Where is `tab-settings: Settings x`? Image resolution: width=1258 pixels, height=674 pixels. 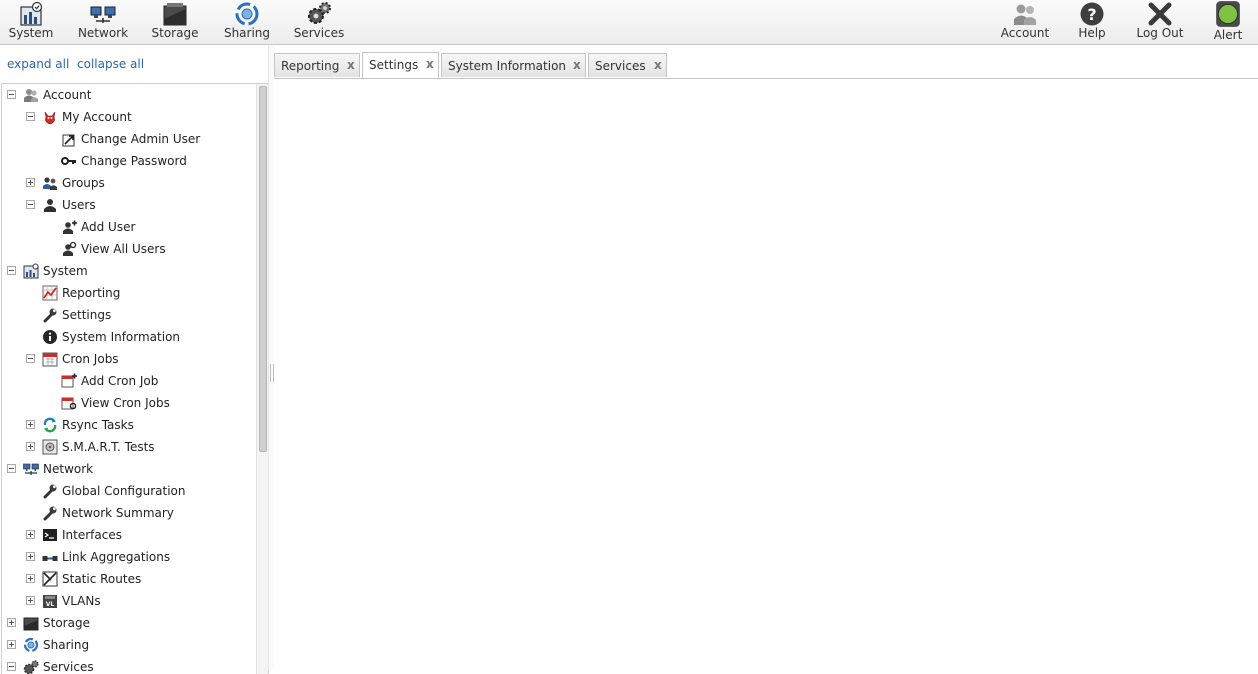
tab-settings: Settings x is located at coordinates (400, 65).